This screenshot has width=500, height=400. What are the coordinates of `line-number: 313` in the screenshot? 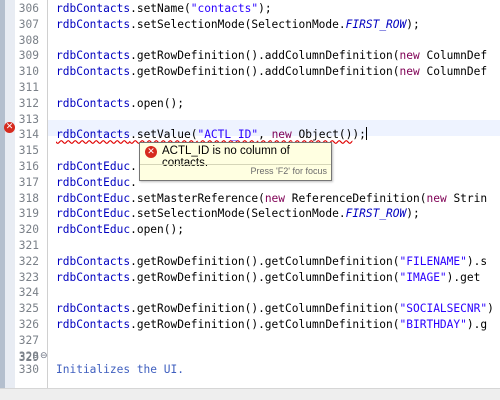 It's located at (28, 119).